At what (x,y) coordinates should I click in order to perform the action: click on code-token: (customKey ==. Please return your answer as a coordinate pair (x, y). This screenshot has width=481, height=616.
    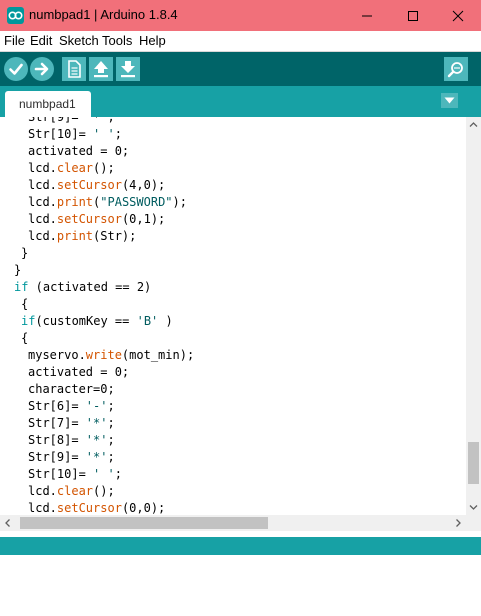
    Looking at the image, I should click on (86, 321).